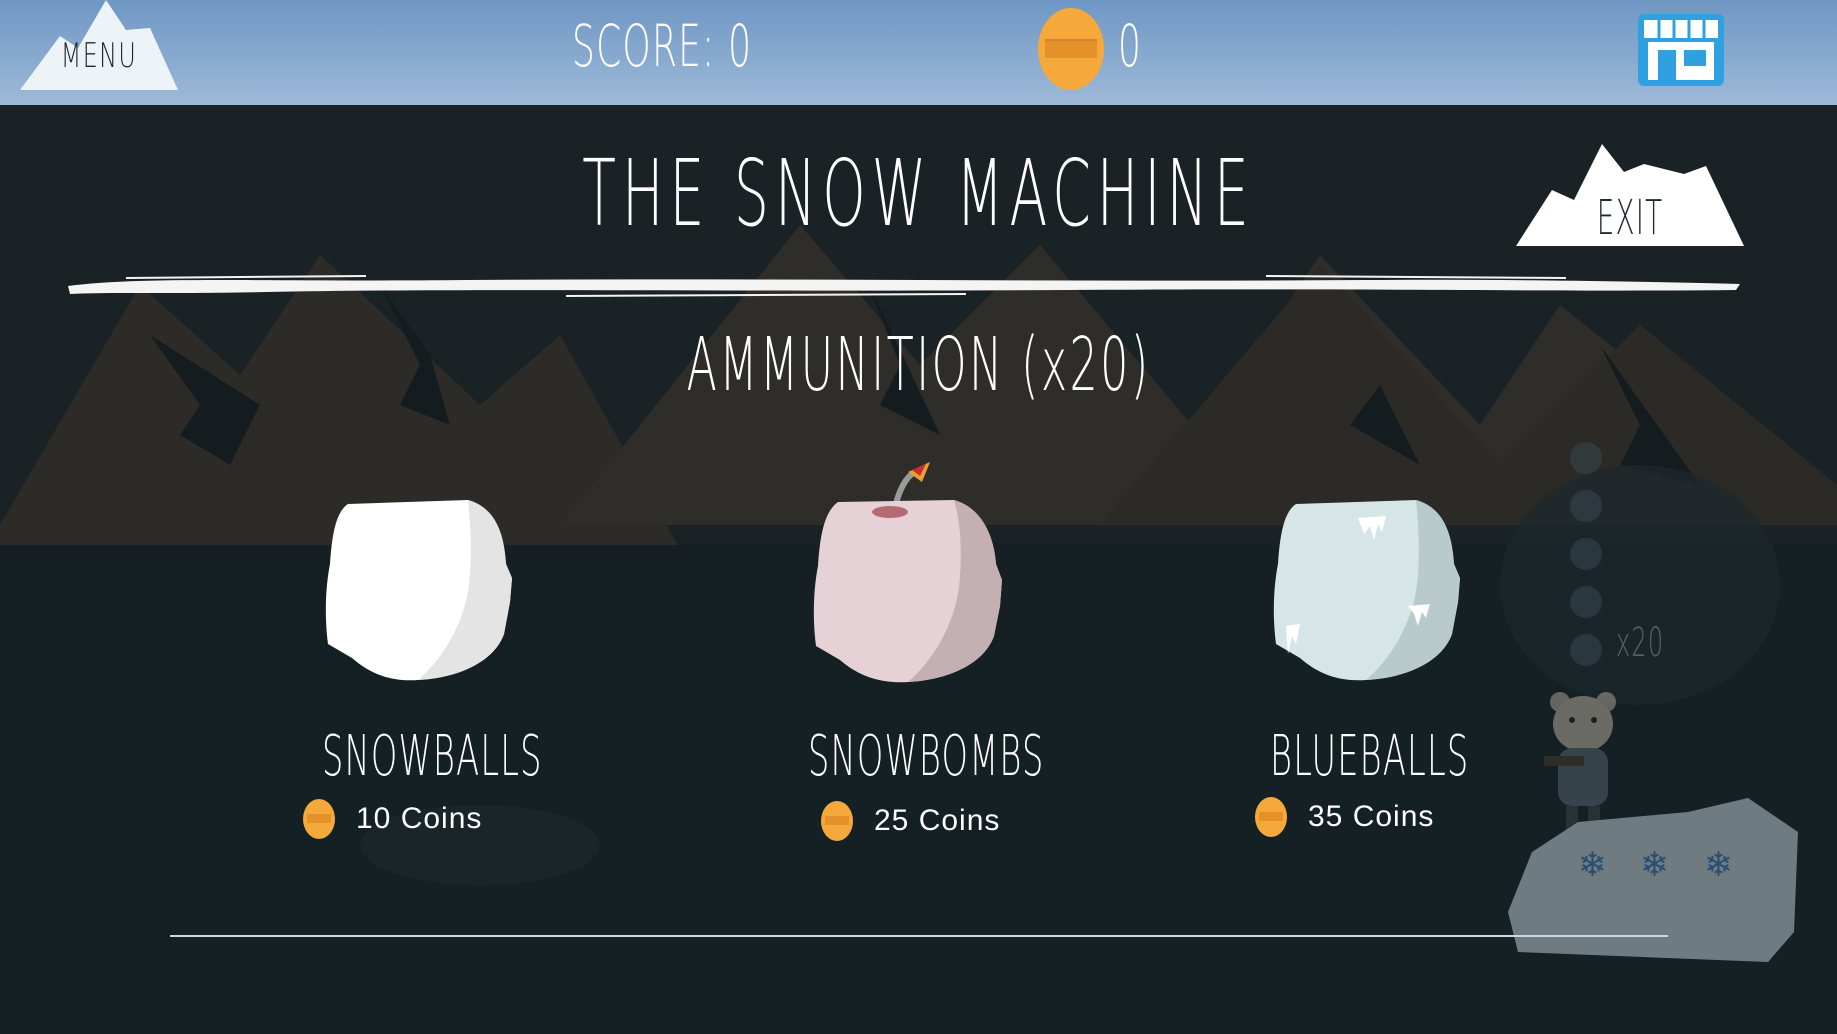 The image size is (1837, 1034). Describe the element at coordinates (1630, 218) in the screenshot. I see `exit-label: EXIT` at that location.